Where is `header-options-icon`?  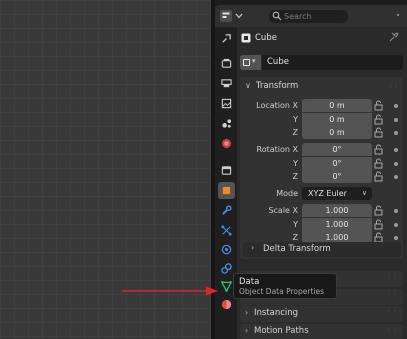
header-options-icon is located at coordinates (398, 15).